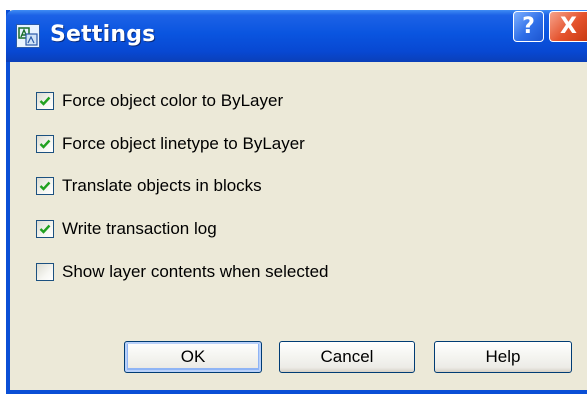  What do you see at coordinates (568, 26) in the screenshot?
I see `close-button: X` at bounding box center [568, 26].